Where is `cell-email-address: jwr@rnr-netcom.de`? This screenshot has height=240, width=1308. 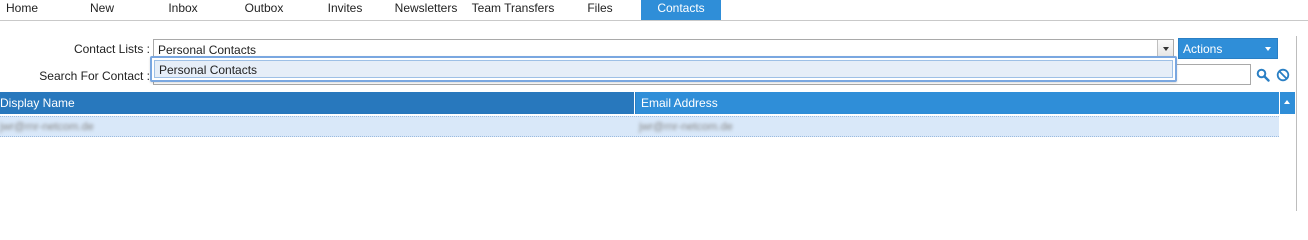
cell-email-address: jwr@rnr-netcom.de is located at coordinates (686, 127).